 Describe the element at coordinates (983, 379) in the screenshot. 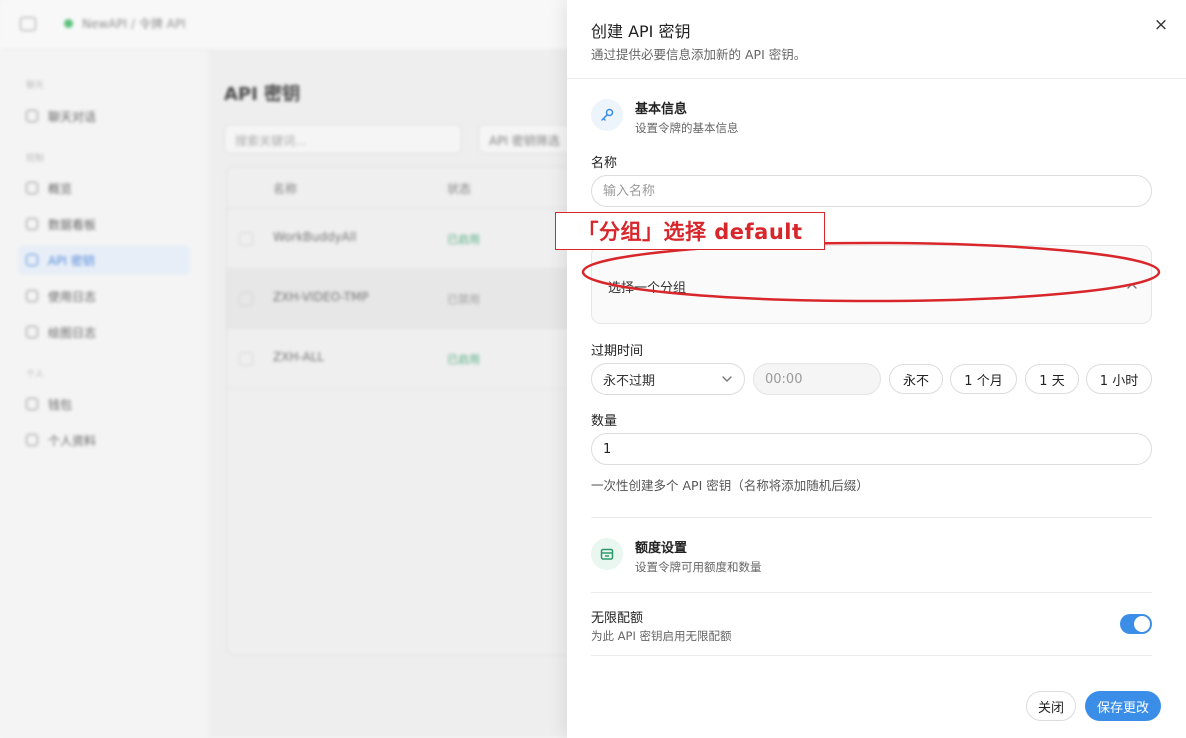

I see `expiry-option-1-month: 1 个月` at that location.